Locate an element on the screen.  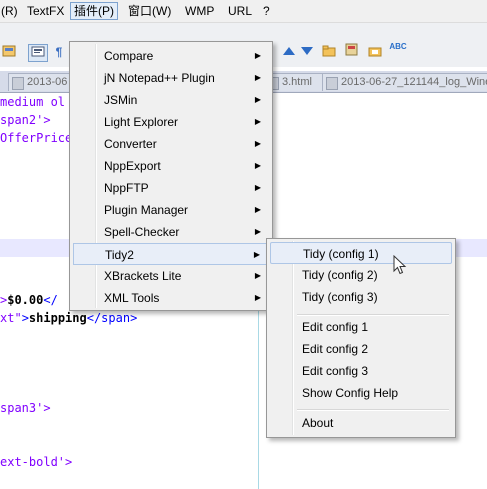
code-token: OfferPrice is located at coordinates (36, 138).